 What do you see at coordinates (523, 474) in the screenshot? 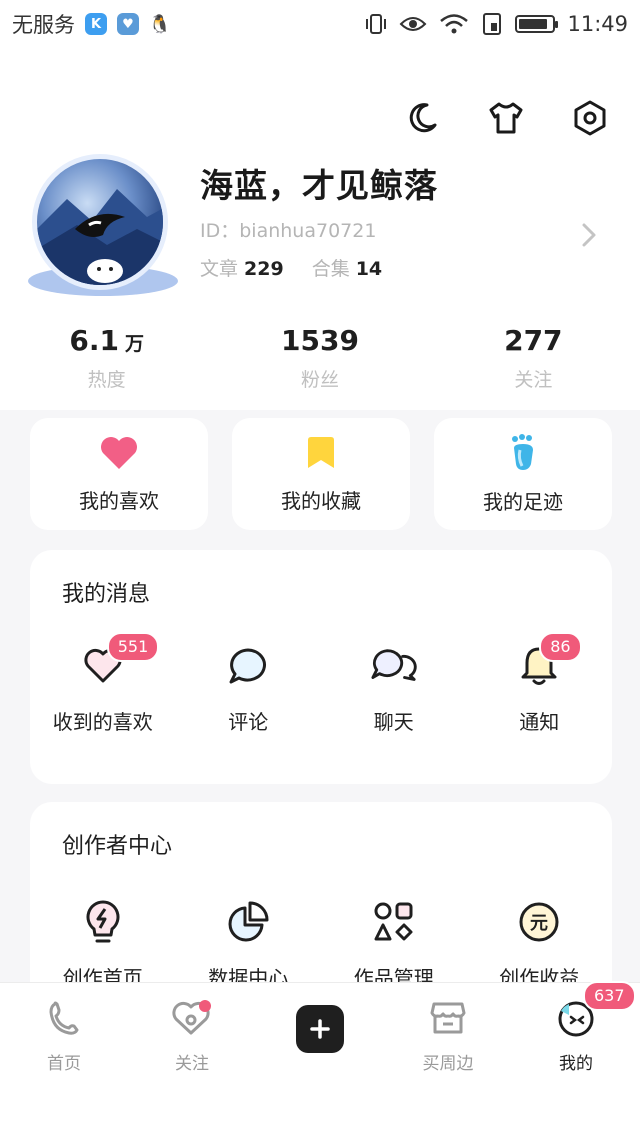
I see `my-footprints-button: 我的足迹` at bounding box center [523, 474].